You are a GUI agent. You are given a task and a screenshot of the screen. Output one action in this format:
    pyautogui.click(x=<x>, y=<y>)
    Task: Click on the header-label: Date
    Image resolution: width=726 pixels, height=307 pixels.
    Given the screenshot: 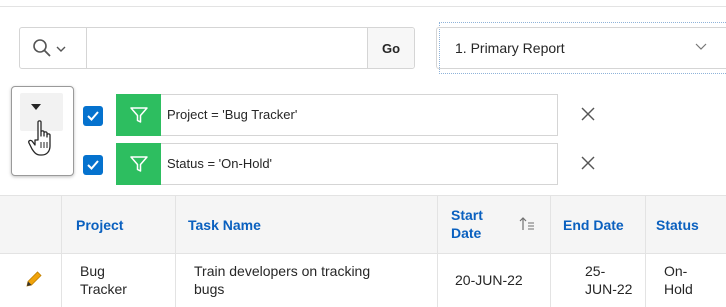 What is the action you would take?
    pyautogui.click(x=466, y=233)
    